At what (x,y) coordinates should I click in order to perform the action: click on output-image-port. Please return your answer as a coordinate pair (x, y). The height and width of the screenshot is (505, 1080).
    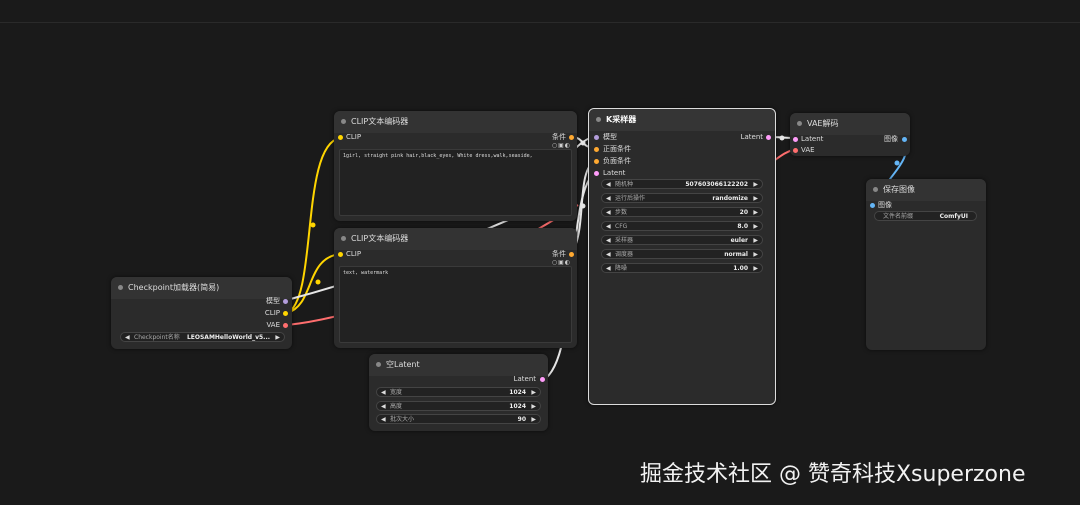
    Looking at the image, I should click on (904, 139).